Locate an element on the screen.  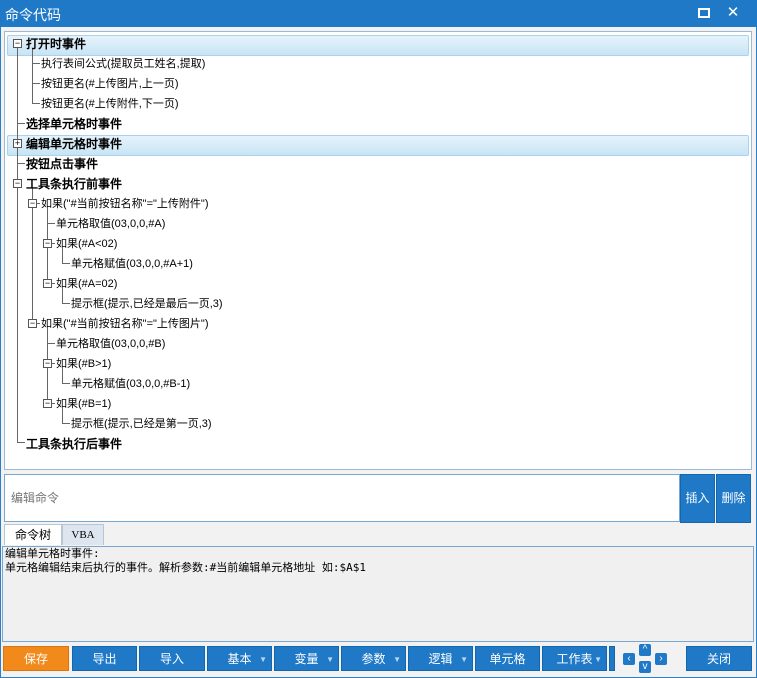
tree-node-toolbar-before-event: 工具条执行前事件 is located at coordinates (74, 184).